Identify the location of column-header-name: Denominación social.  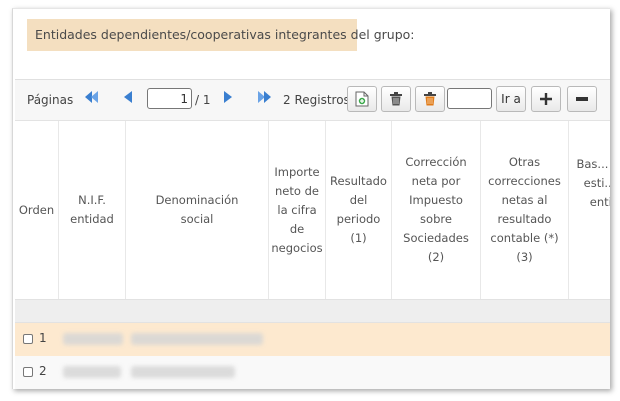
(197, 210).